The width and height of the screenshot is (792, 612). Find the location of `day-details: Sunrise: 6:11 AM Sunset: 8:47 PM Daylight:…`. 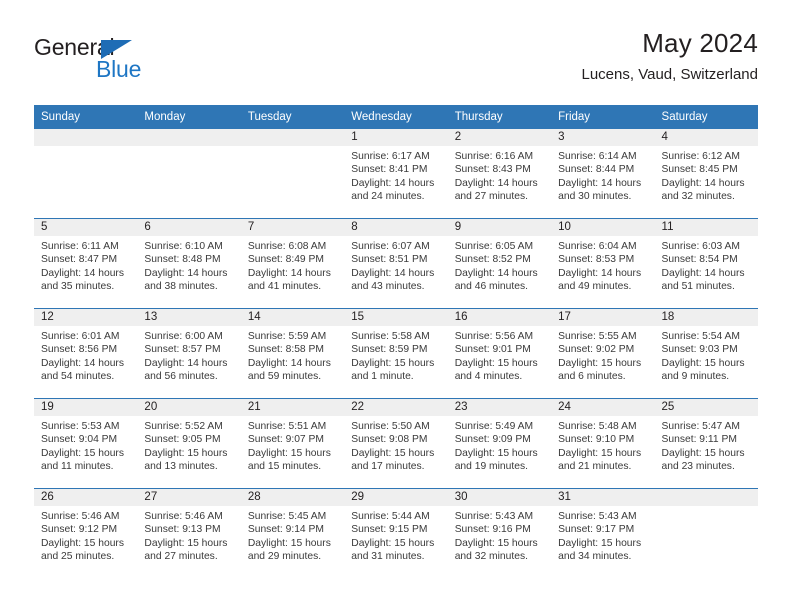

day-details: Sunrise: 6:11 AM Sunset: 8:47 PM Daylight:… is located at coordinates (85, 265).